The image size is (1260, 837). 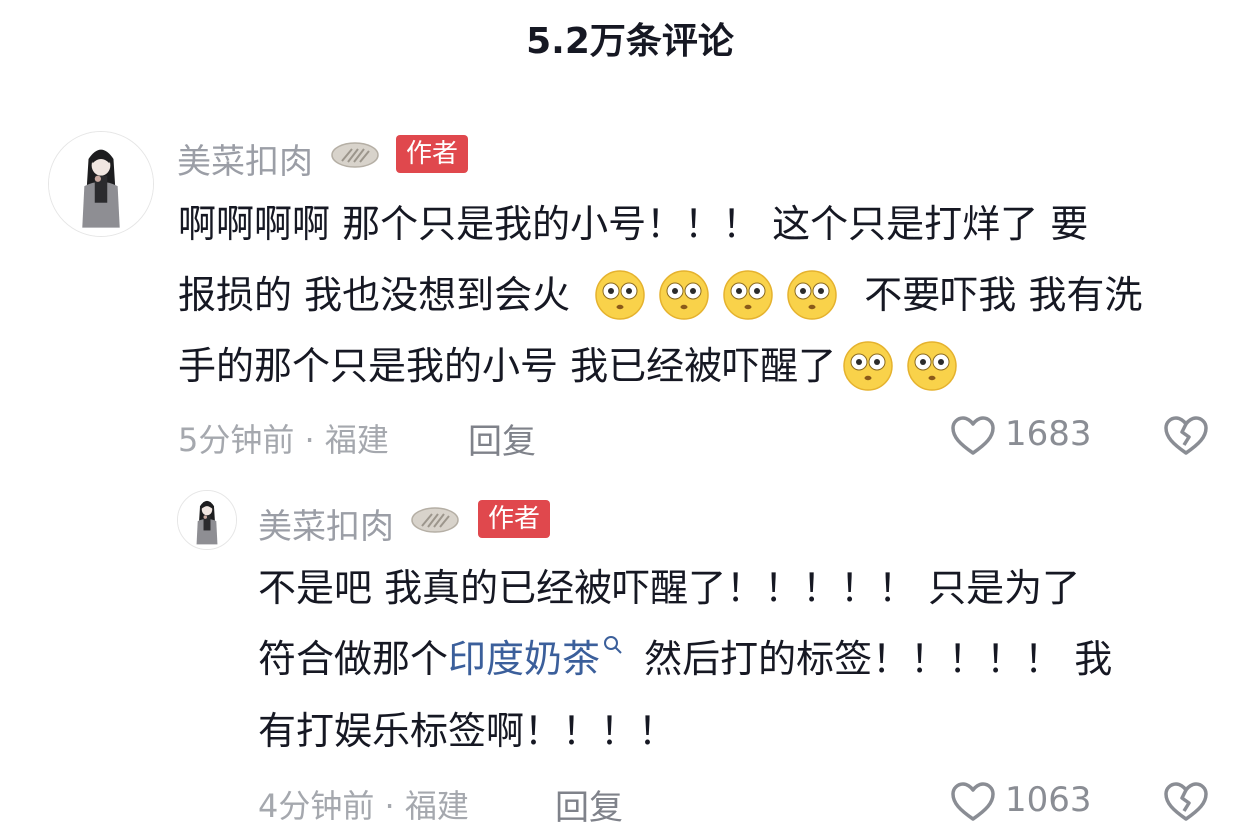 I want to click on comment-text: 啊啊啊啊 那个只是我的小号！！！ 这个只是打烊了 要, so click(x=633, y=224).